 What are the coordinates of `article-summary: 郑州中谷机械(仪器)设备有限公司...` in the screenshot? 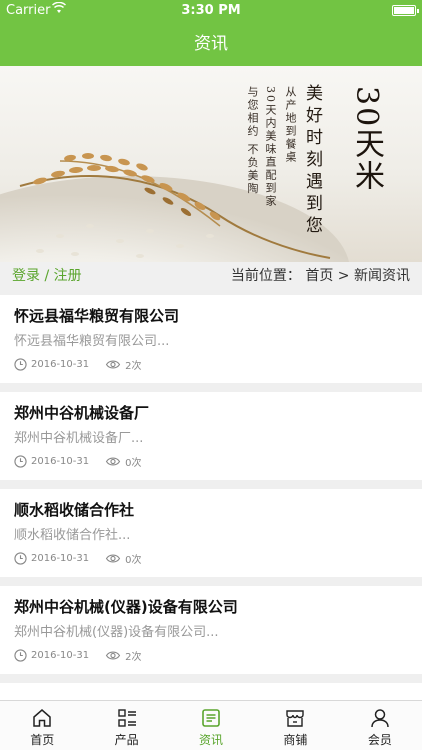 It's located at (116, 632).